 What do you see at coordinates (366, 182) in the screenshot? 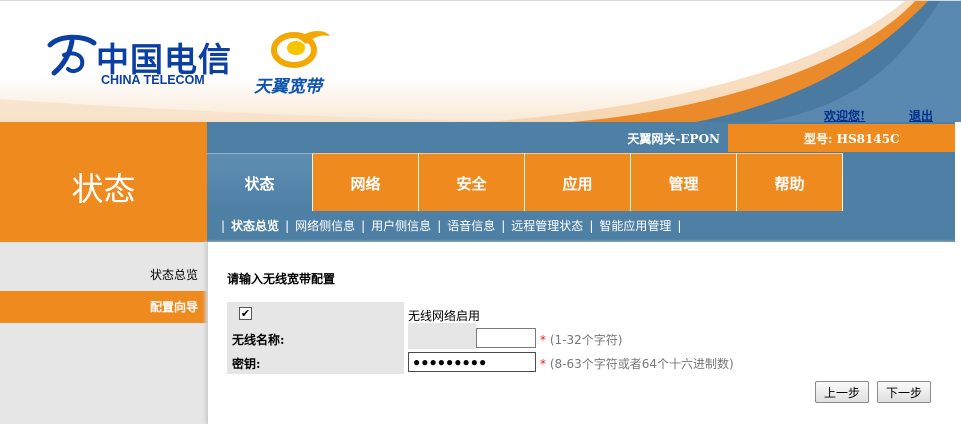
I see `tab-network: 网络` at bounding box center [366, 182].